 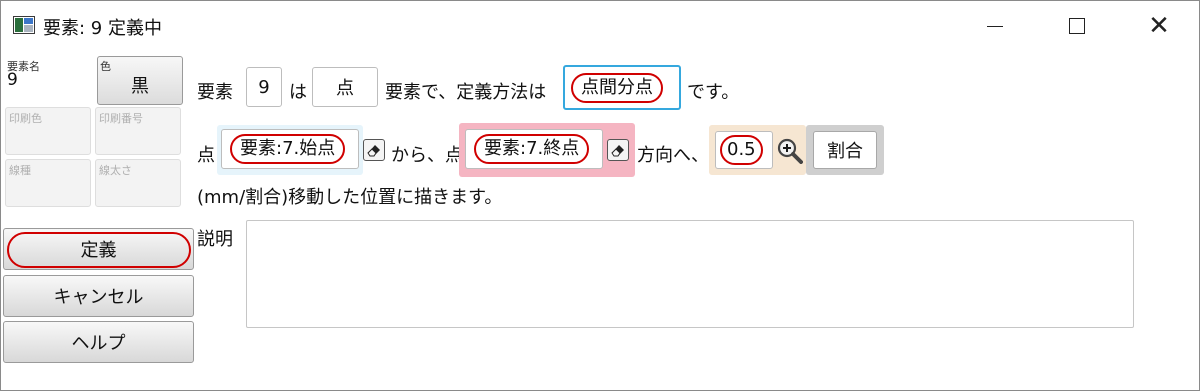 I want to click on element-name-value: 9, so click(x=12, y=80).